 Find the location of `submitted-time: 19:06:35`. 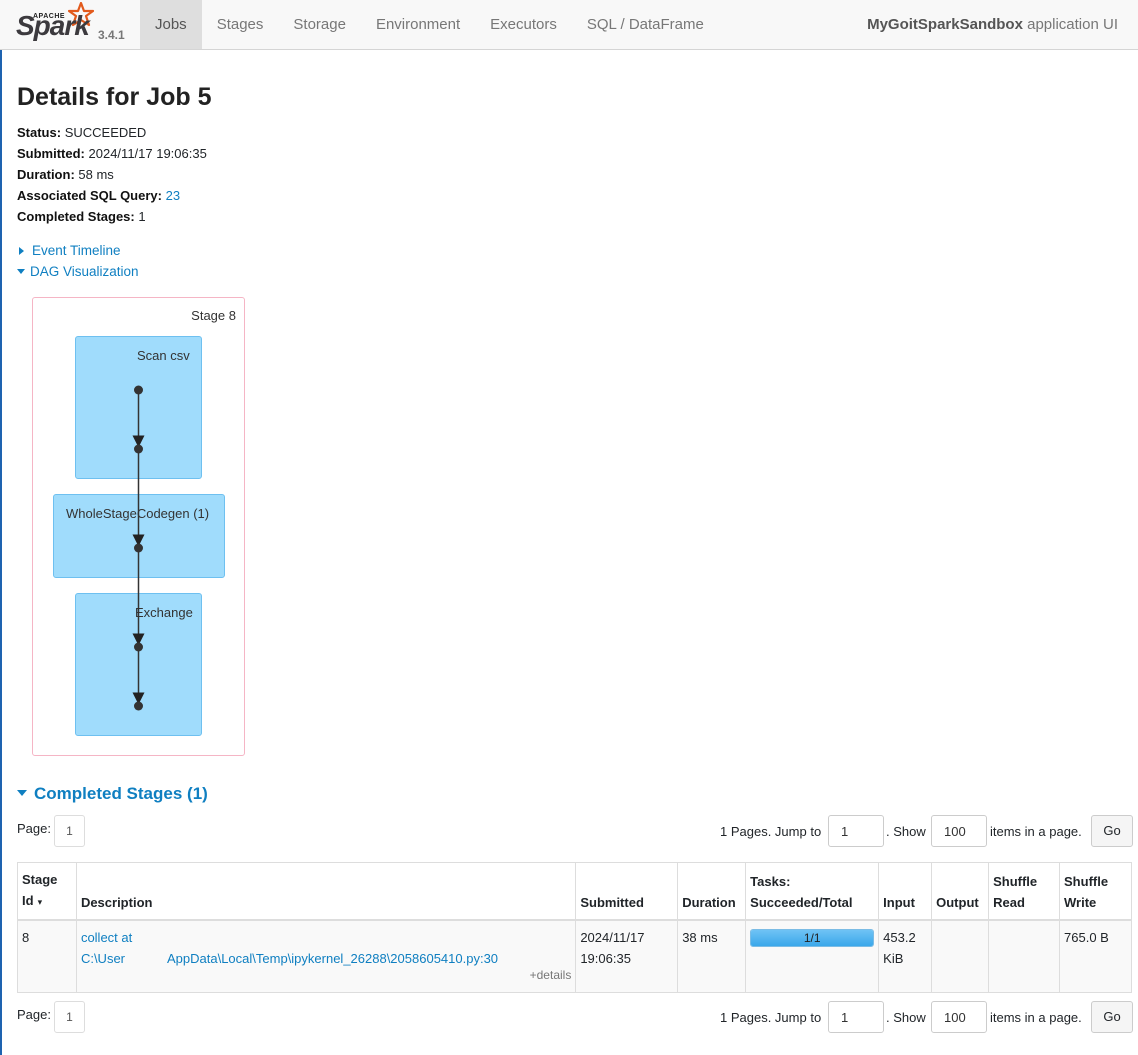

submitted-time: 19:06:35 is located at coordinates (605, 958).